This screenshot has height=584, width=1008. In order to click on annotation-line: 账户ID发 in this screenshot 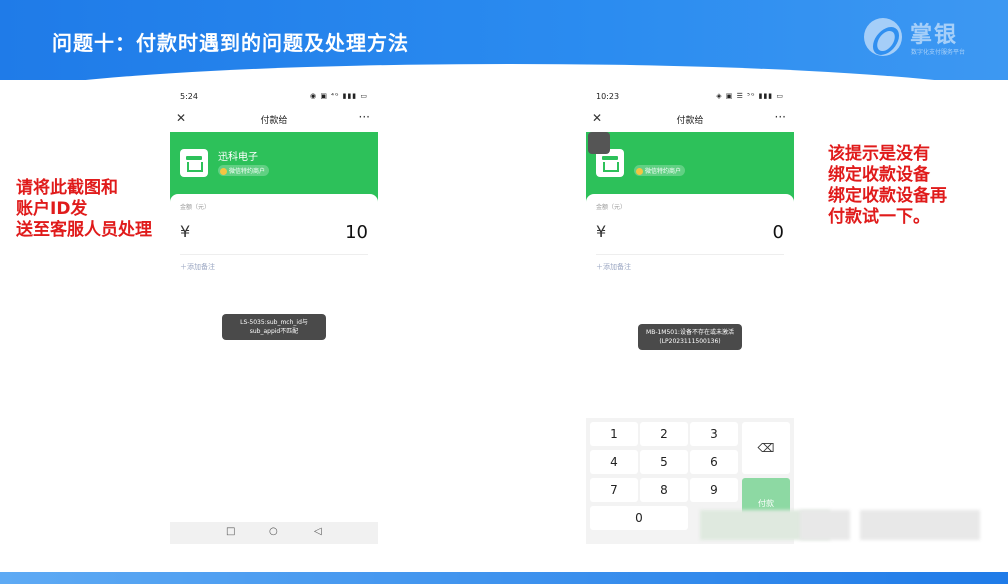, I will do `click(52, 209)`.